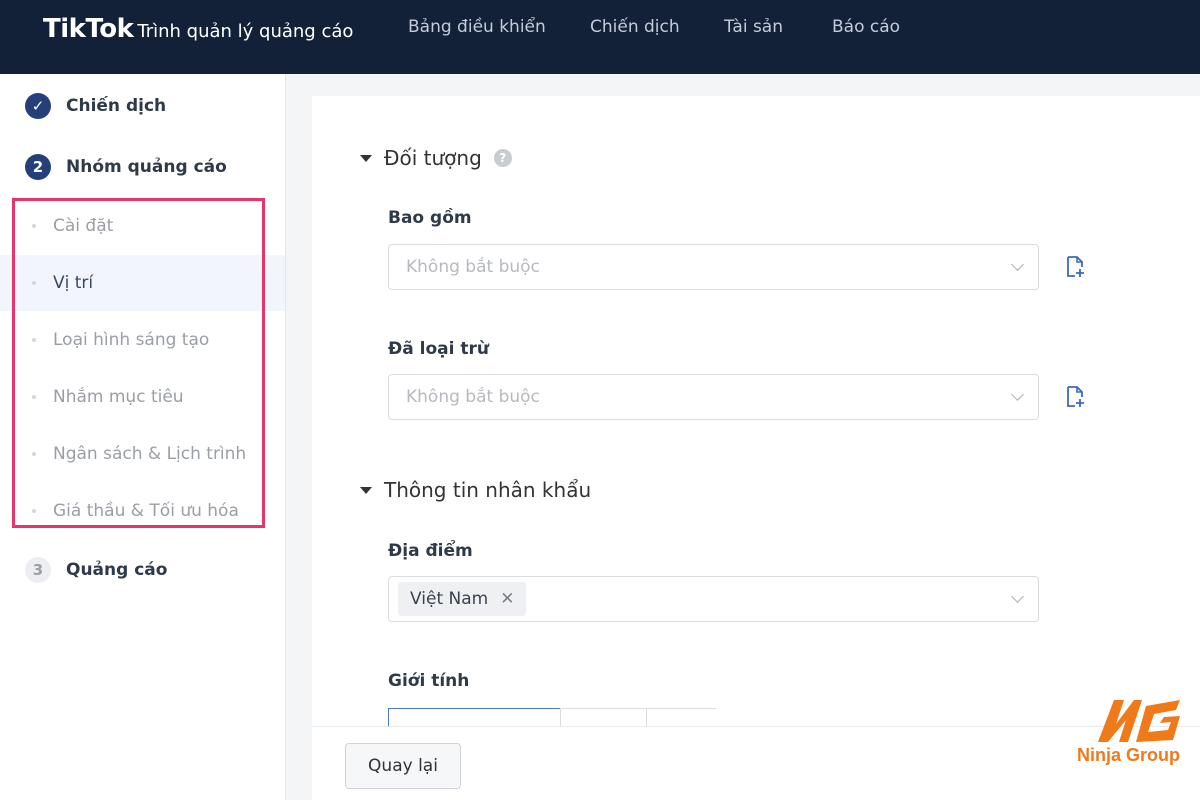 The height and width of the screenshot is (800, 1200). Describe the element at coordinates (150, 454) in the screenshot. I see `substep-label: Ngân sách & Lịch trình` at that location.